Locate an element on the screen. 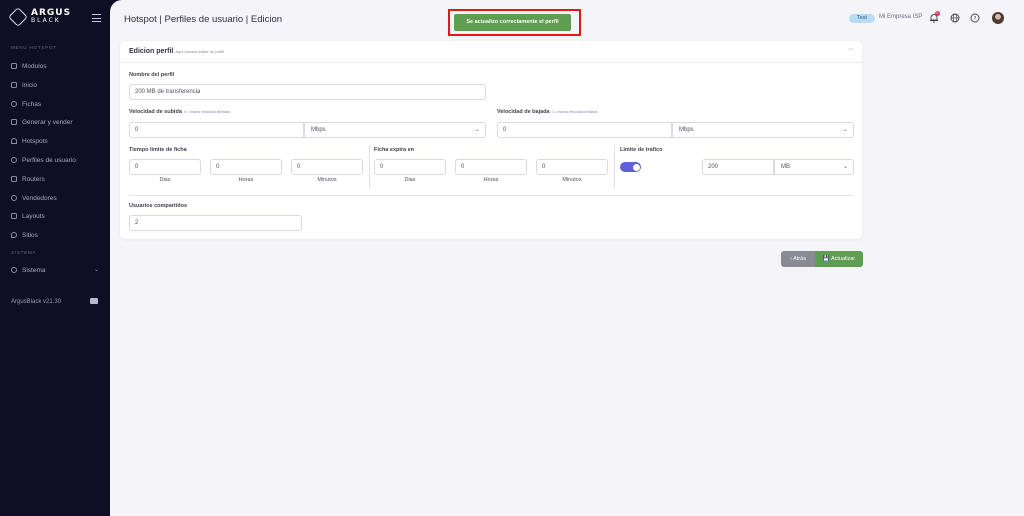  sidebar-item-vendedores: Vendedores is located at coordinates (34, 198).